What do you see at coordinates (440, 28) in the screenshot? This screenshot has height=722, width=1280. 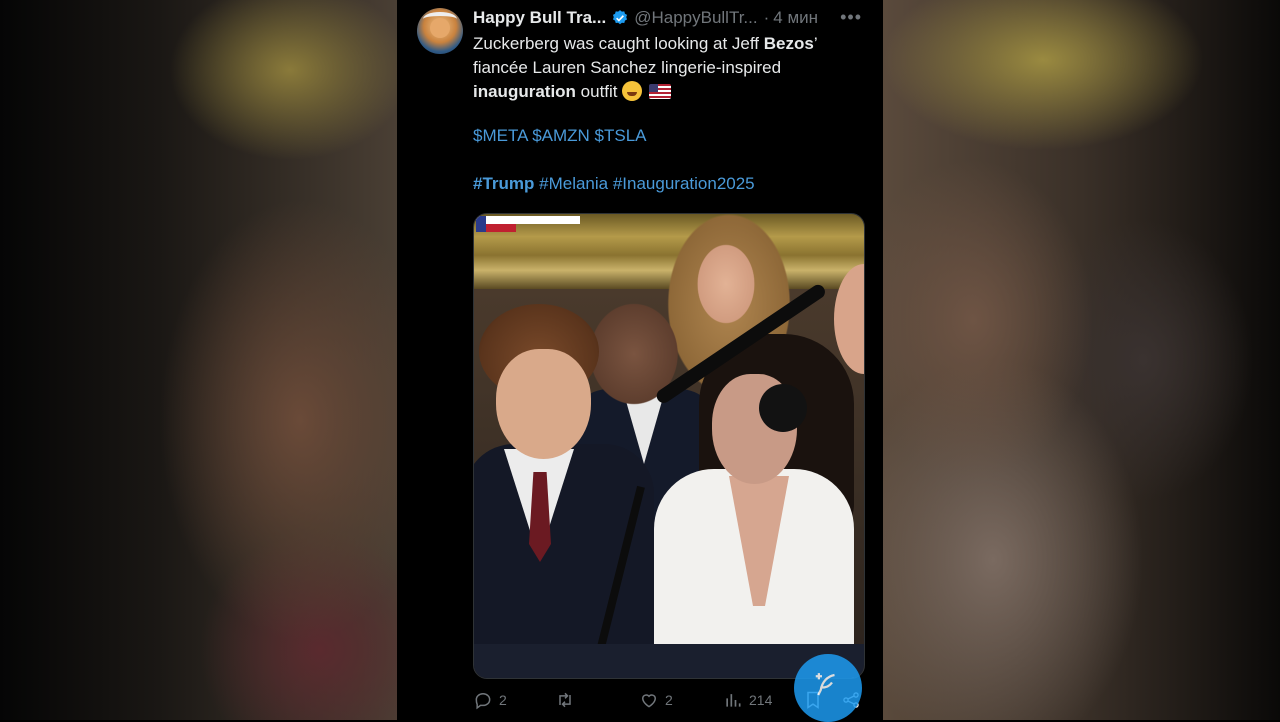 I see `avatar-face` at bounding box center [440, 28].